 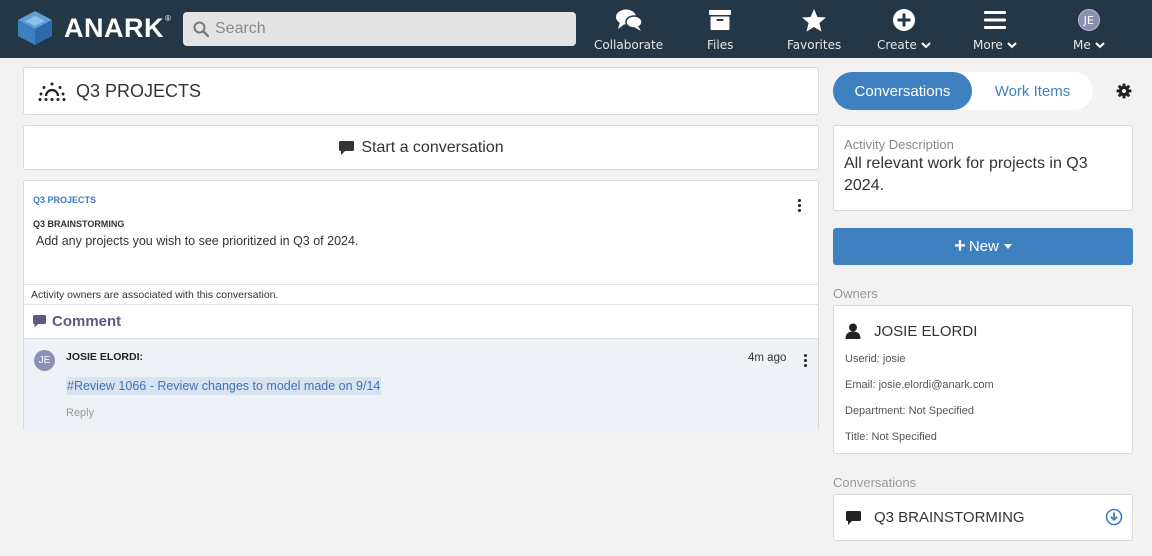 What do you see at coordinates (904, 20) in the screenshot?
I see `plus-circle-icon` at bounding box center [904, 20].